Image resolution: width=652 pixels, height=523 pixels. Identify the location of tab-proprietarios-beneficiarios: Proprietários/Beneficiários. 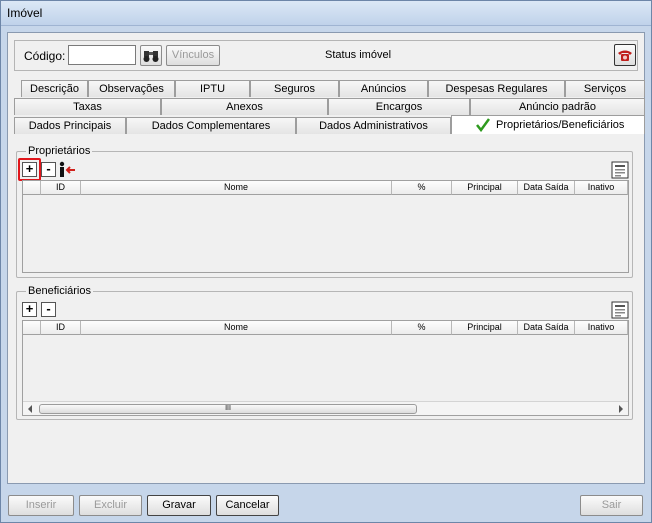
(548, 124).